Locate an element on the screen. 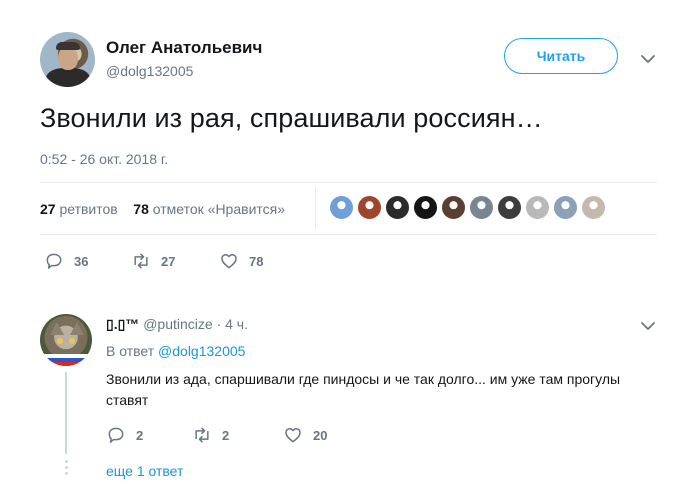 This screenshot has height=502, width=698. reply-header: ▯.▯™ @putincize · 4 ч. is located at coordinates (177, 324).